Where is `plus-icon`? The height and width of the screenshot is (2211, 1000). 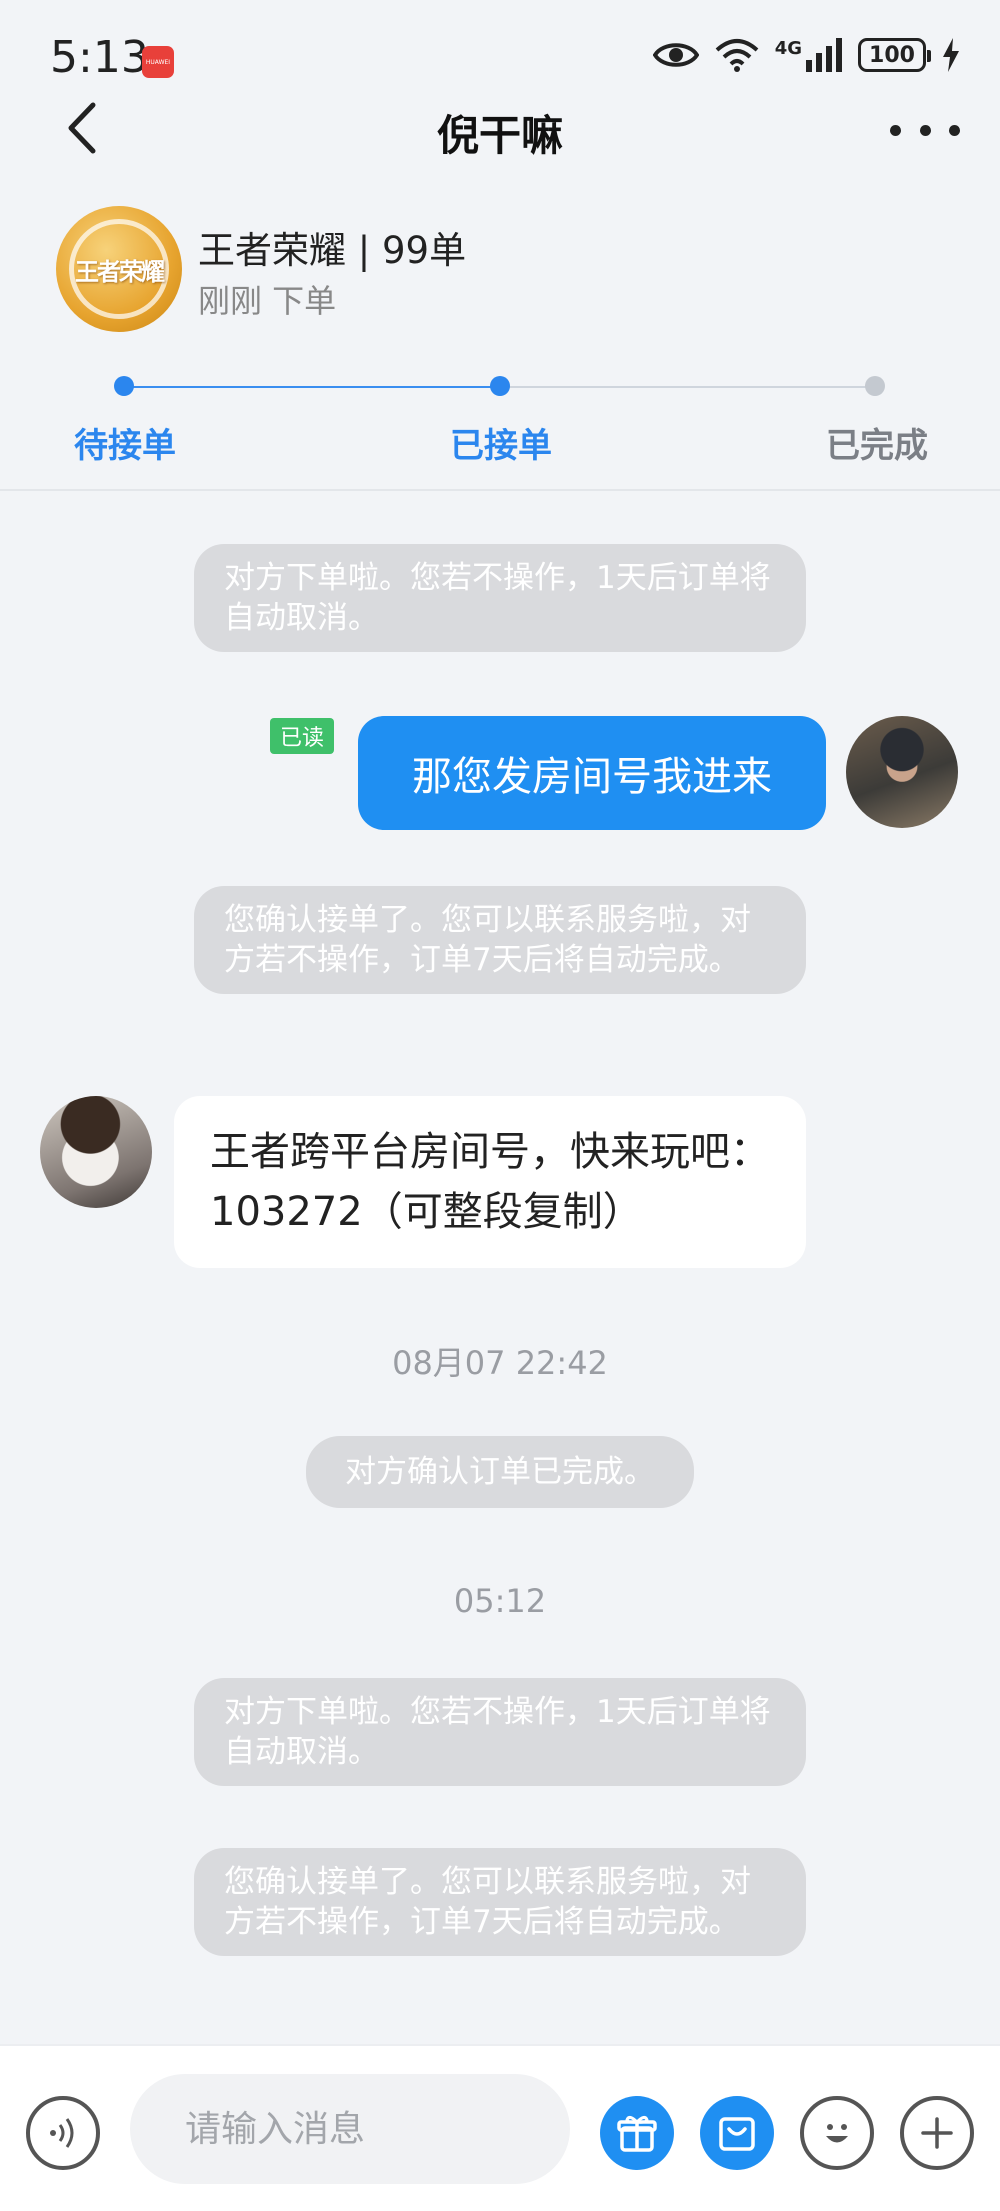
plus-icon is located at coordinates (937, 2133).